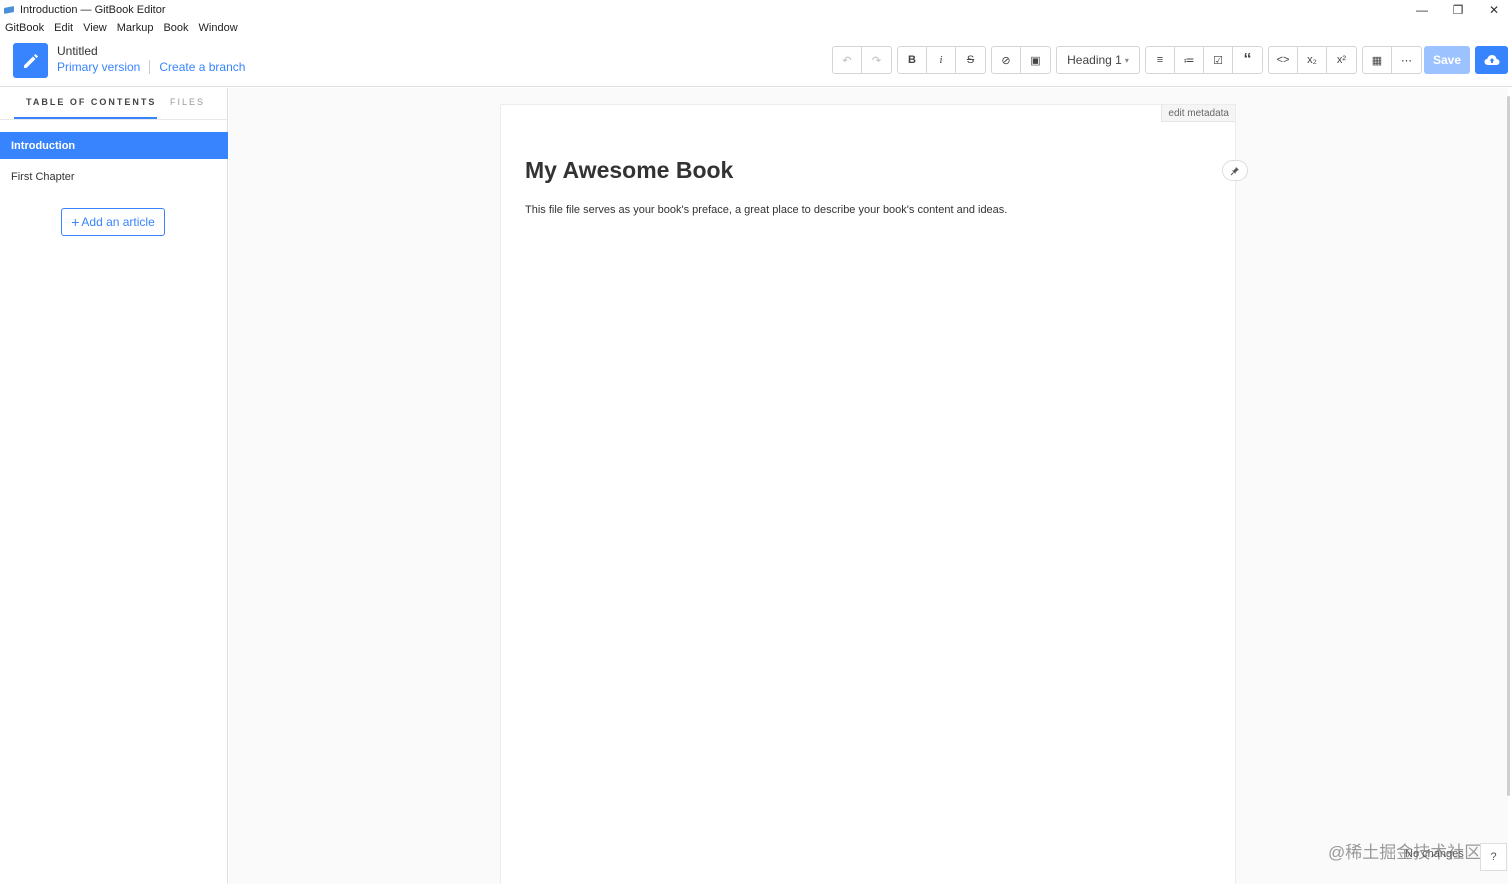  I want to click on toc-item-label: Introduction, so click(43, 145).